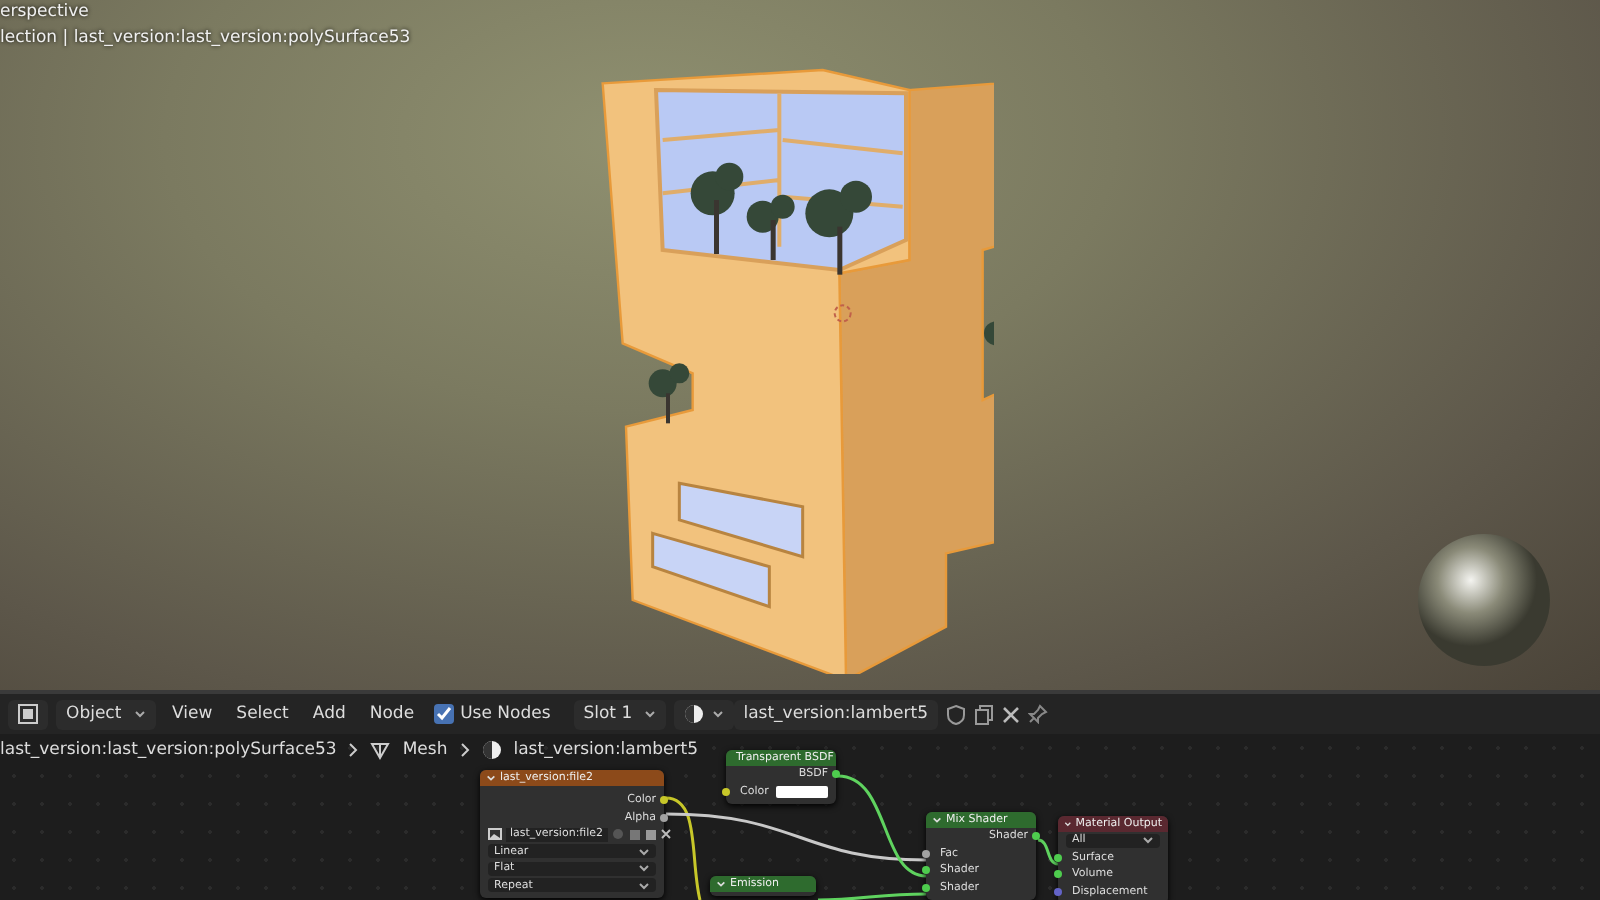  What do you see at coordinates (192, 714) in the screenshot?
I see `menu-item: View` at bounding box center [192, 714].